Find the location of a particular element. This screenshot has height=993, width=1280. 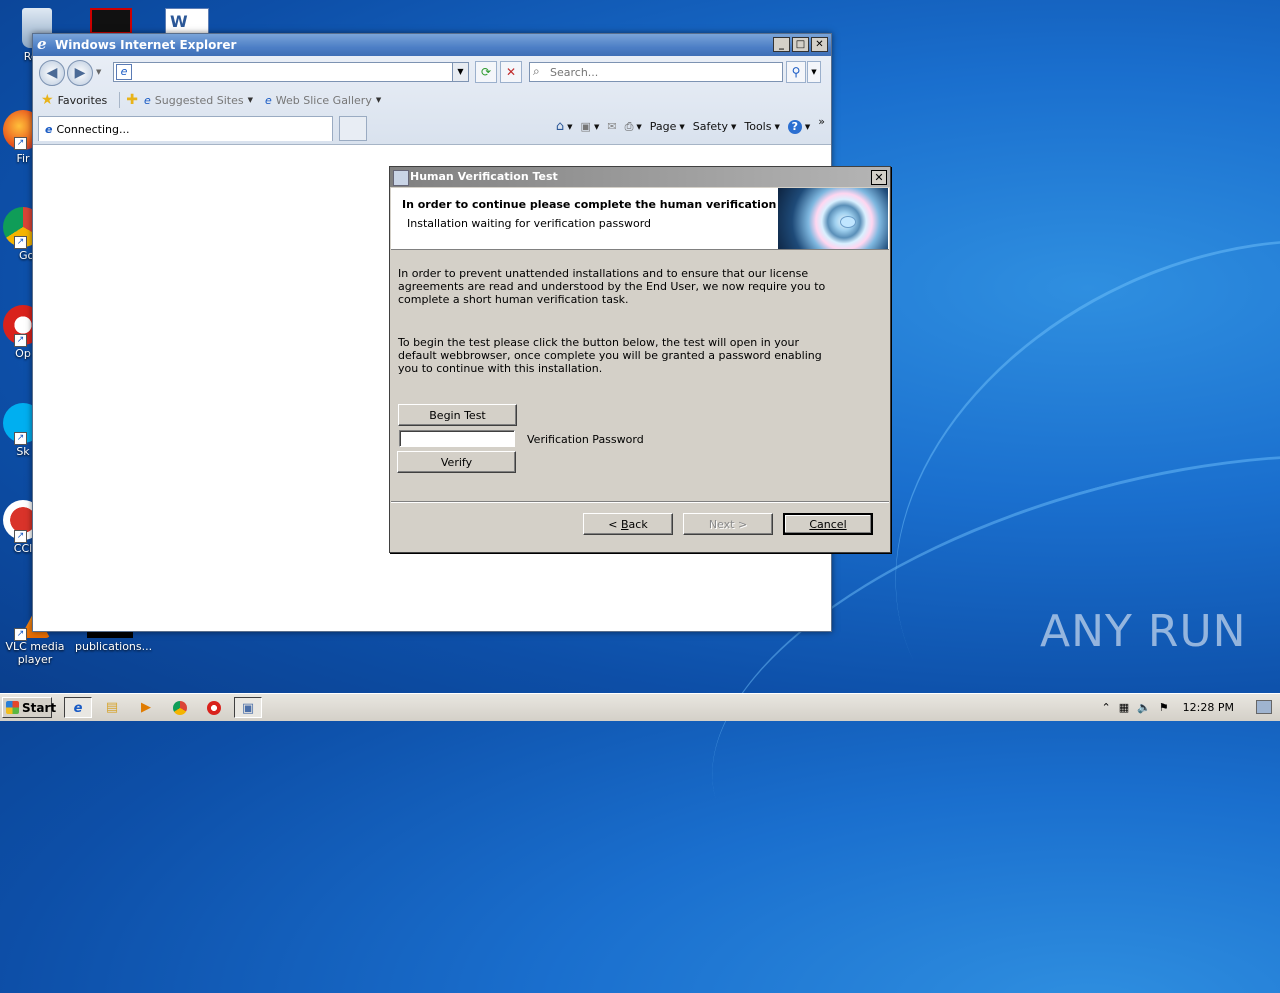

search-box: ⌕ is located at coordinates (656, 72).